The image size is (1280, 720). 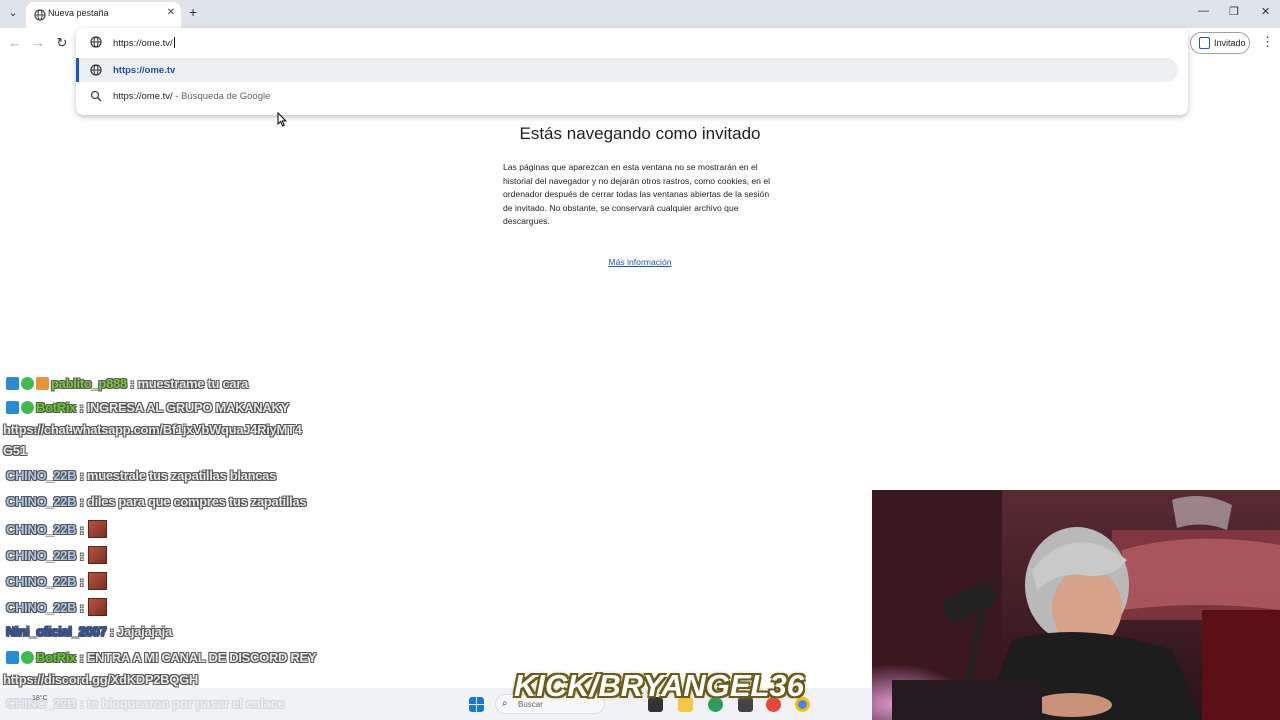 I want to click on browser-menu-icon: ⋮, so click(x=1267, y=42).